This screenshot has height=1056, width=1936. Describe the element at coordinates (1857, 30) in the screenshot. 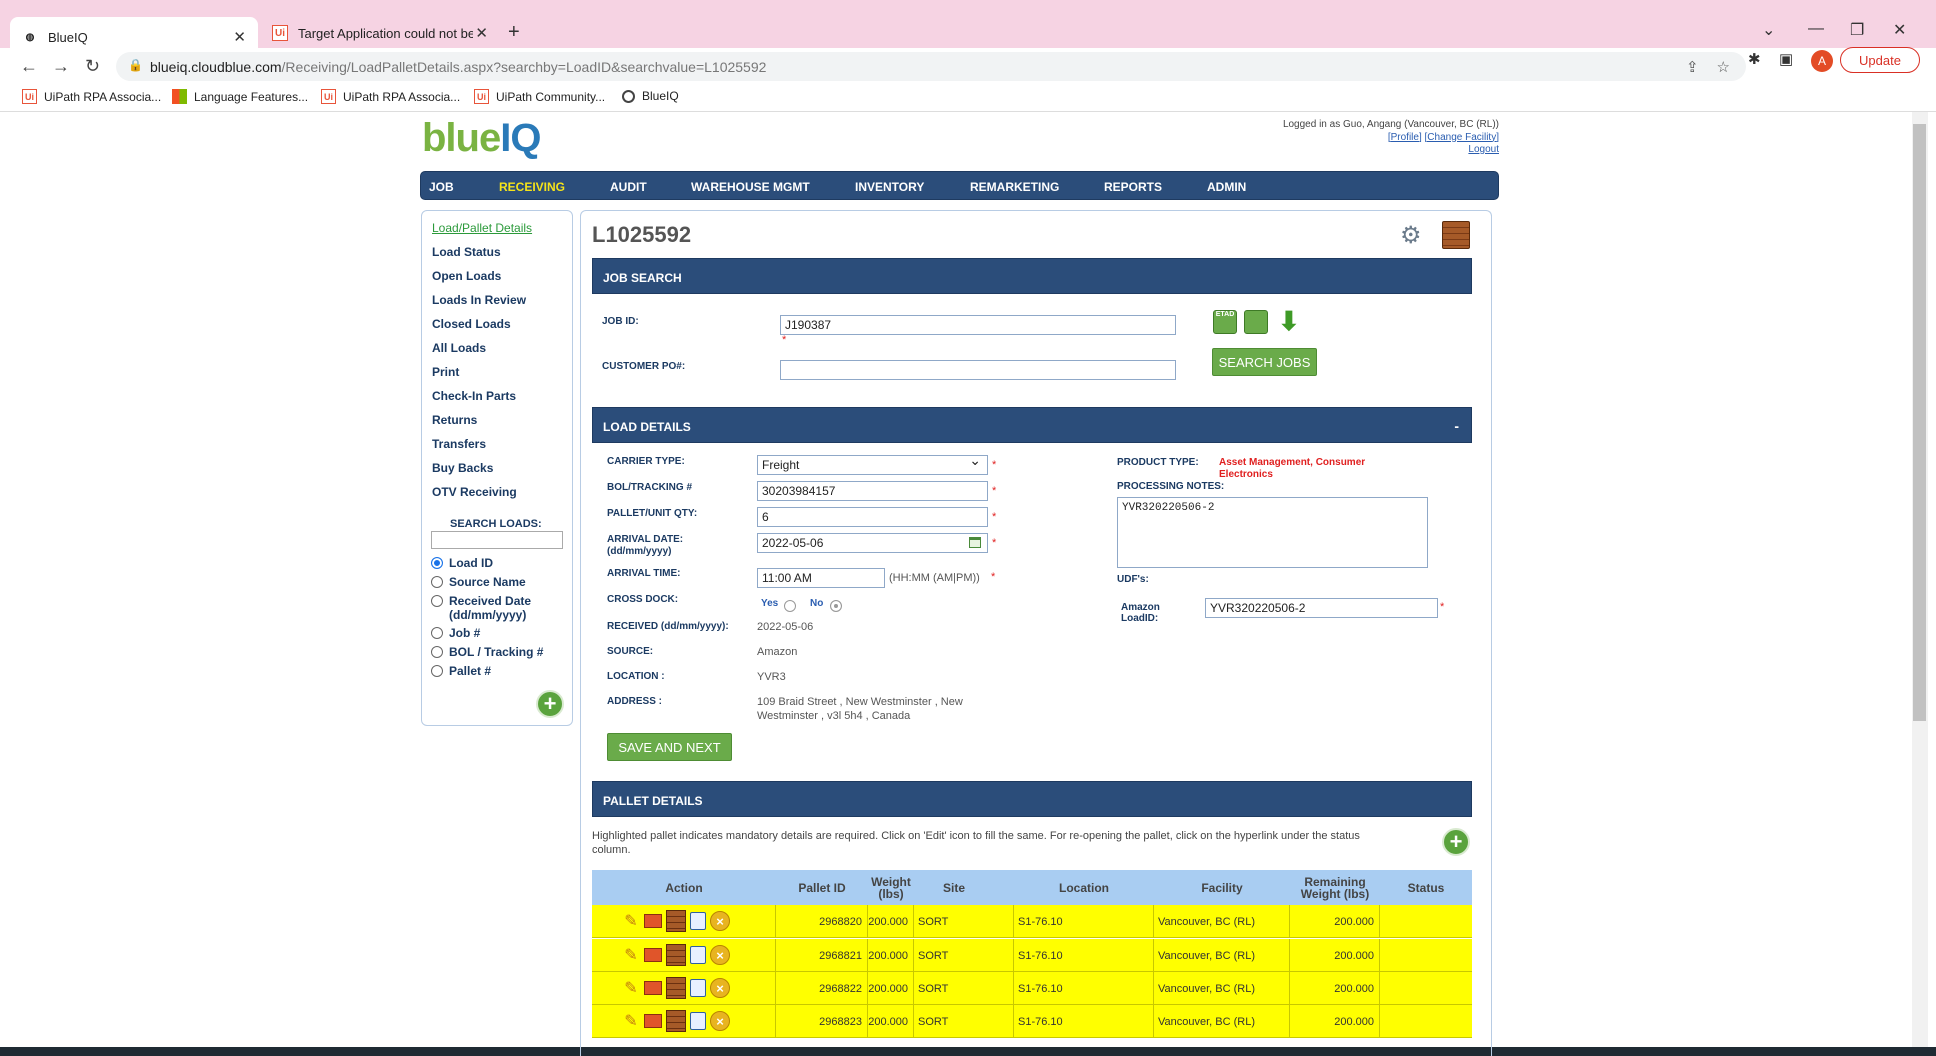

I see `restore-icon: ❐` at that location.